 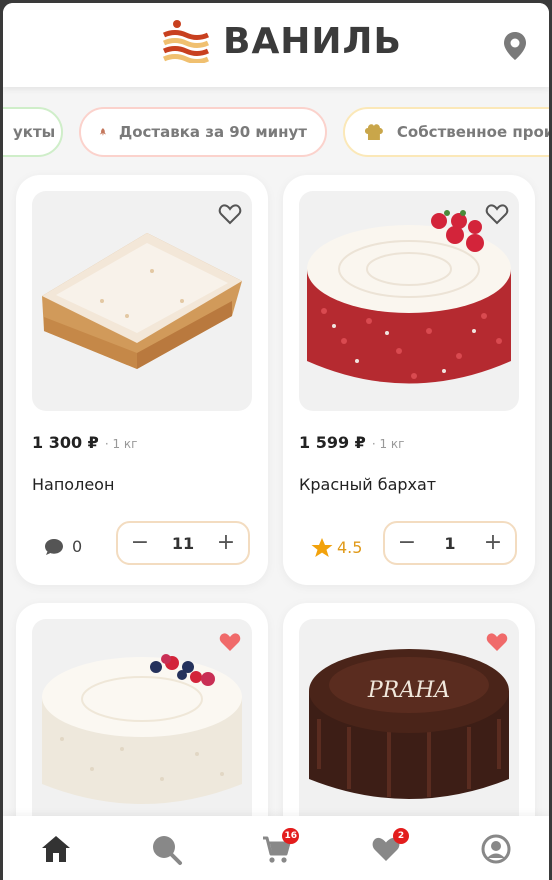 I want to click on quantity-stepper: − 11 +, so click(x=183, y=543).